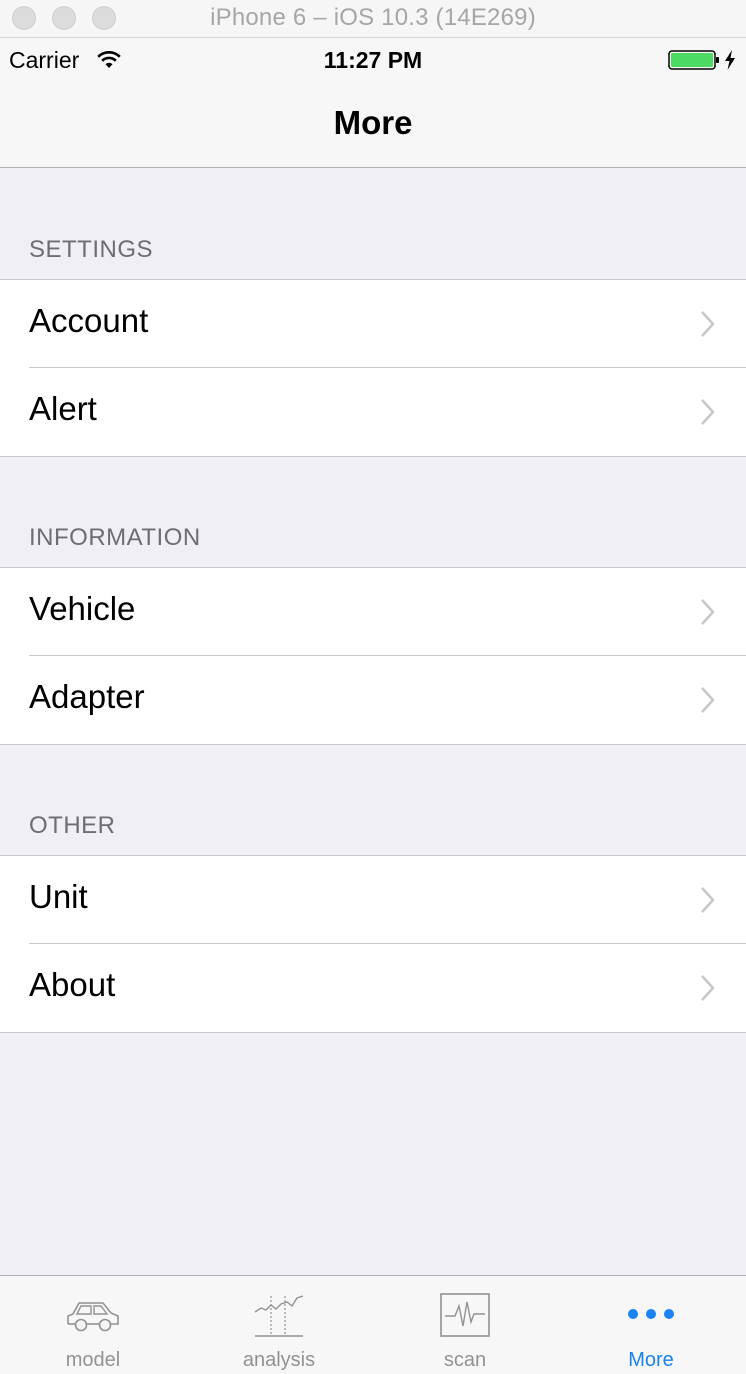 This screenshot has height=1374, width=746. What do you see at coordinates (89, 320) in the screenshot?
I see `row-label: Account` at bounding box center [89, 320].